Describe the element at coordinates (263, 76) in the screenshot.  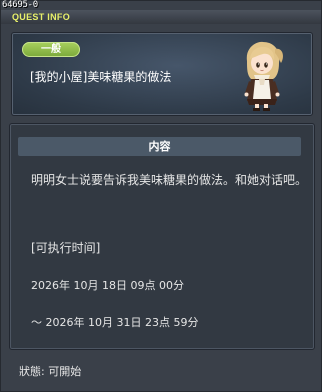
I see `npc-girl-portrait-icon` at that location.